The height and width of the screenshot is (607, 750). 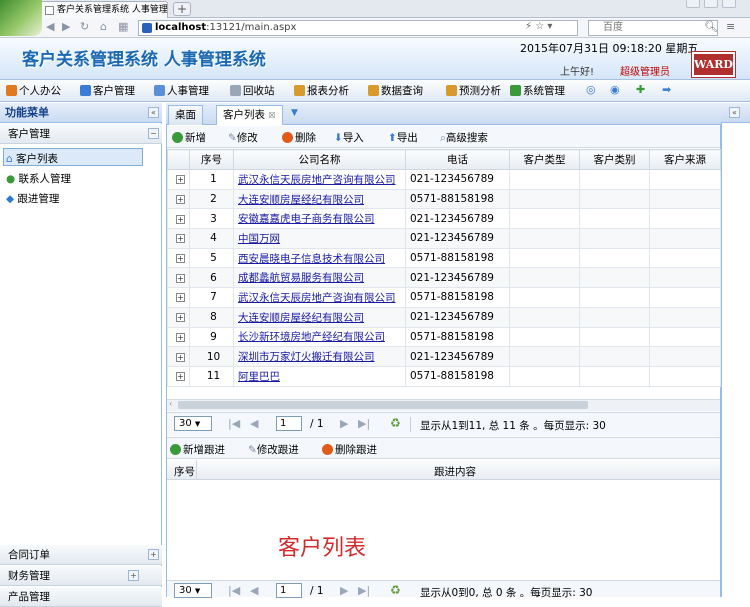 What do you see at coordinates (33, 90) in the screenshot?
I see `menu-item-0: 个人办公` at bounding box center [33, 90].